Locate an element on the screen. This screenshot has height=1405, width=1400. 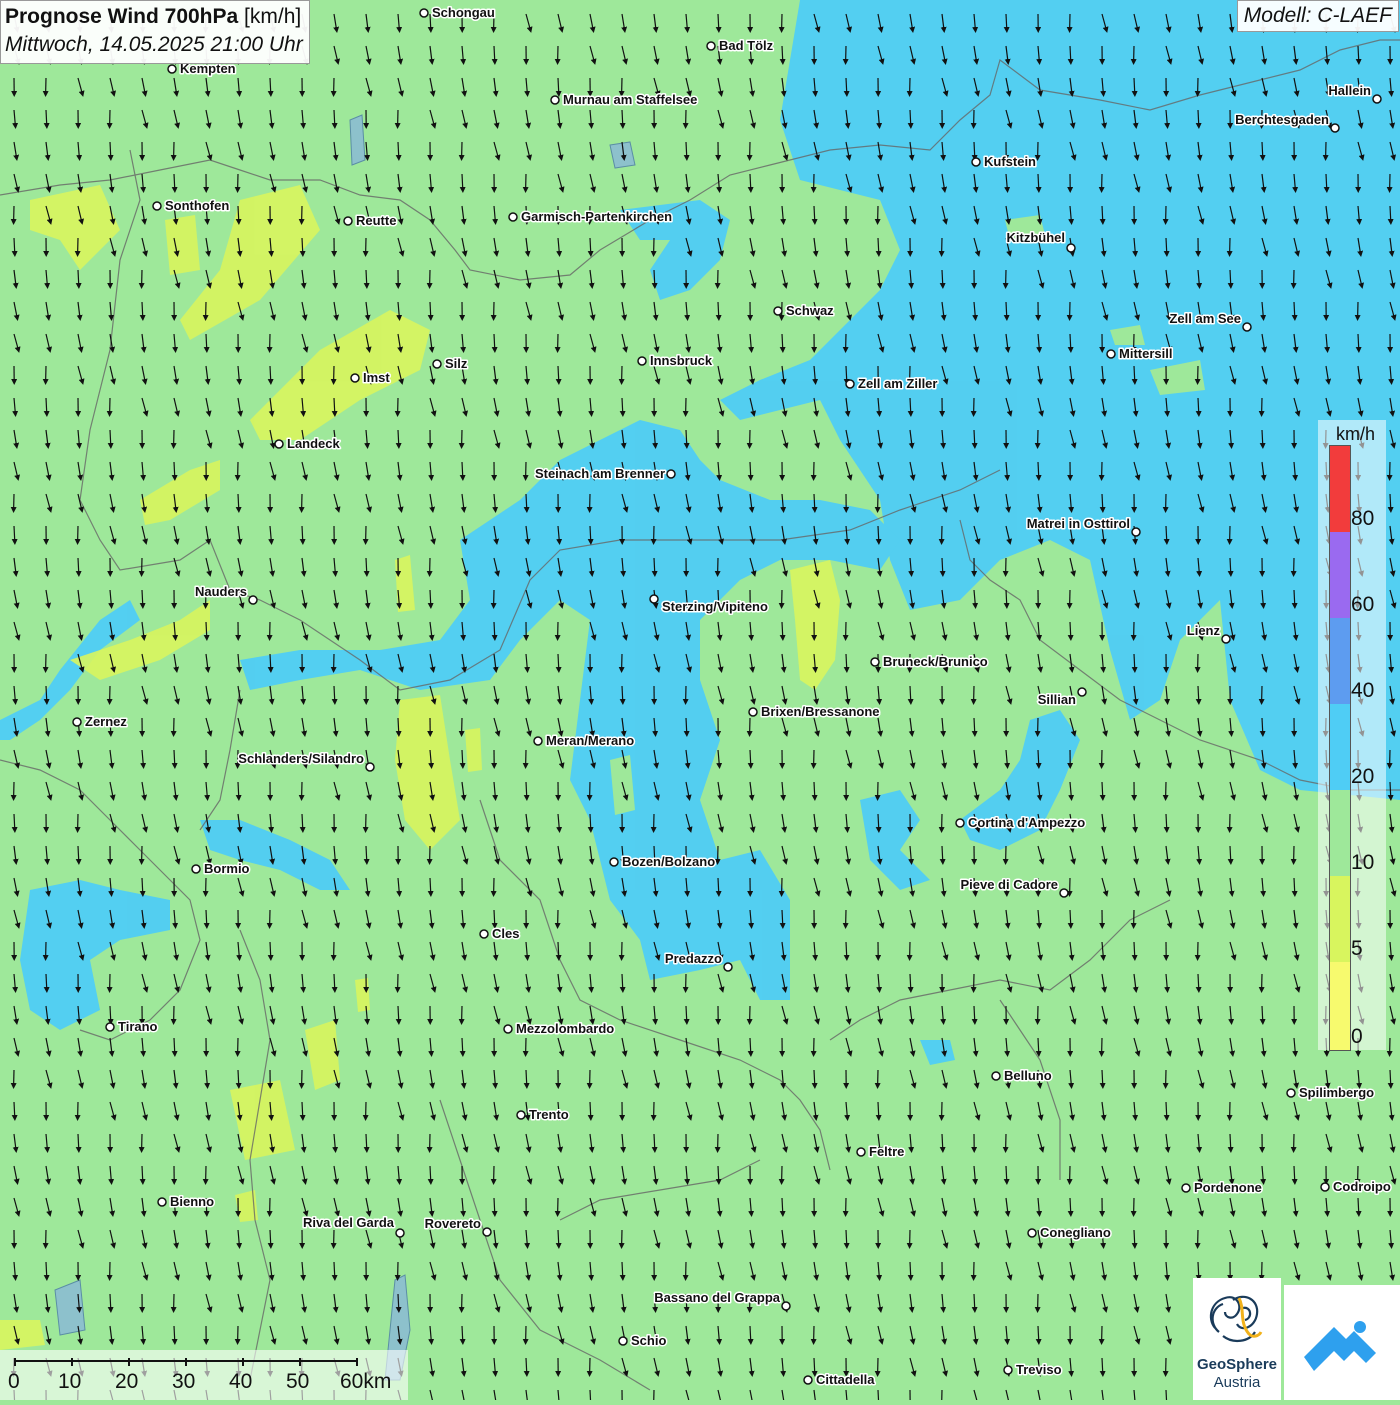
place-name: Mittersill is located at coordinates (1145, 353).